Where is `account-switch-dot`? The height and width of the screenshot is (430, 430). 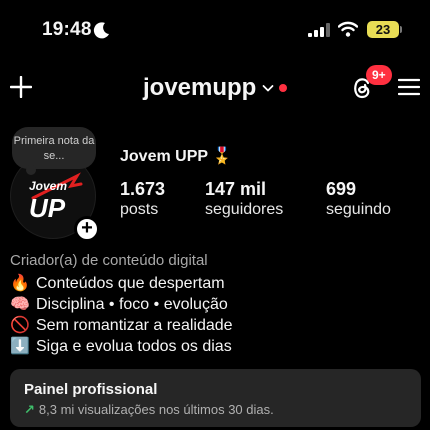 account-switch-dot is located at coordinates (283, 88).